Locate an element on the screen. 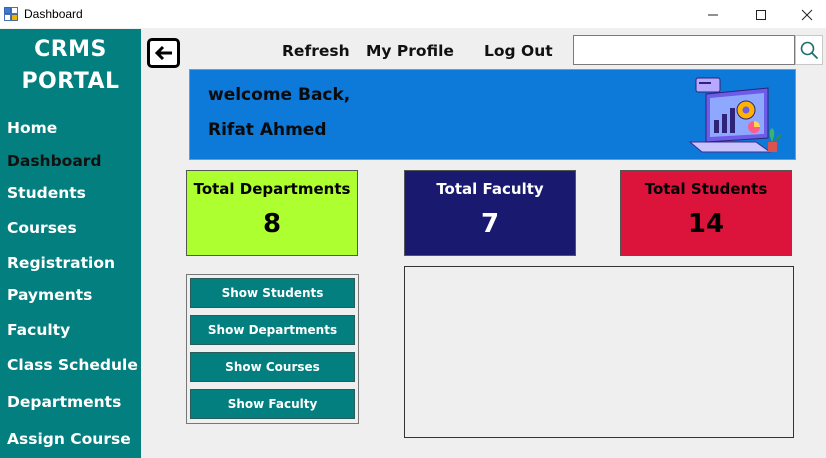 The height and width of the screenshot is (458, 826). brand-title: CRMS is located at coordinates (70, 49).